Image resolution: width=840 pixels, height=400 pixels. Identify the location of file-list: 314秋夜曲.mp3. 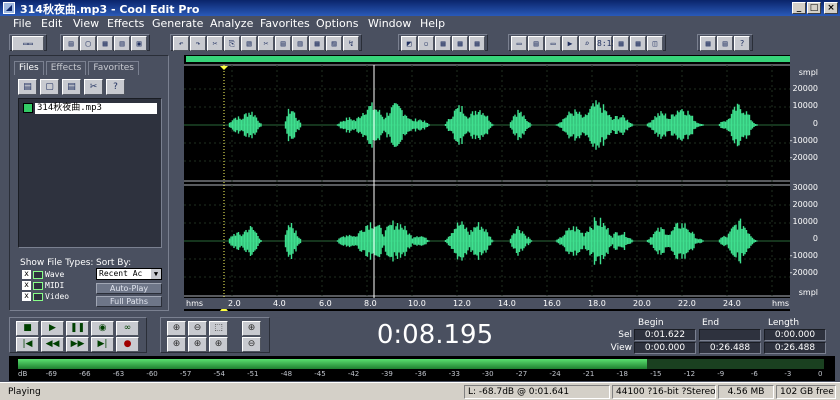
(90, 173).